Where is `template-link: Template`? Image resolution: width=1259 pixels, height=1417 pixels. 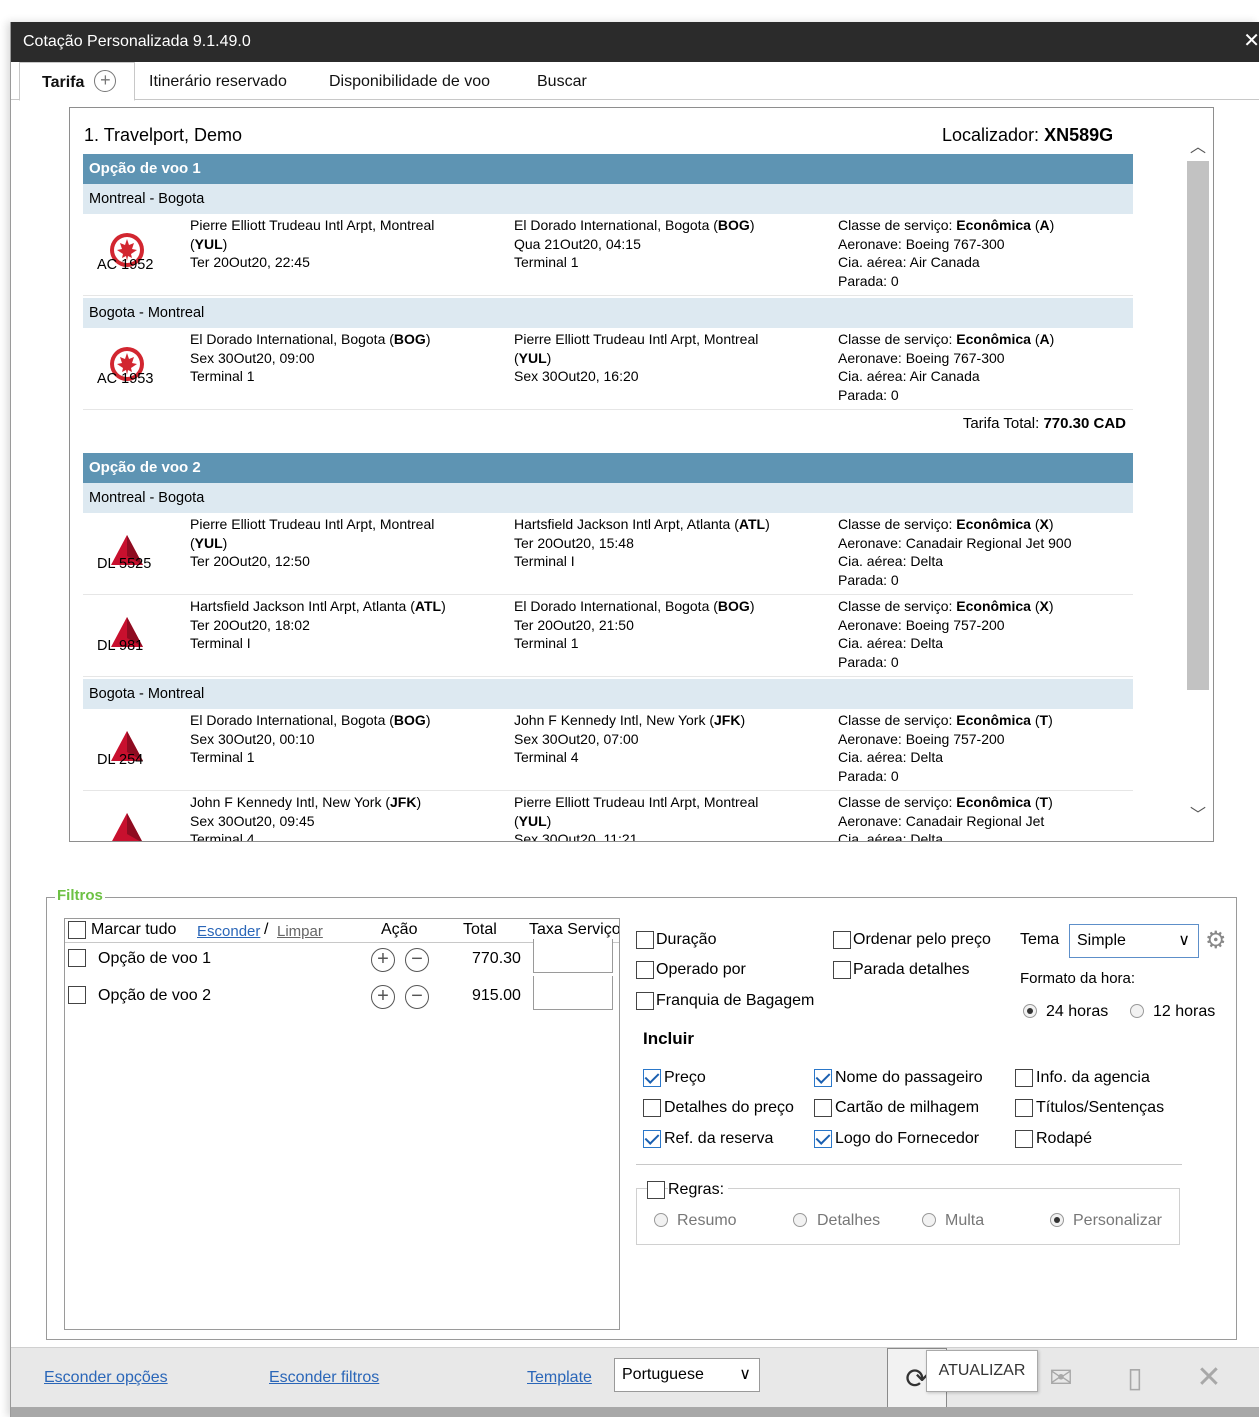
template-link: Template is located at coordinates (559, 1378).